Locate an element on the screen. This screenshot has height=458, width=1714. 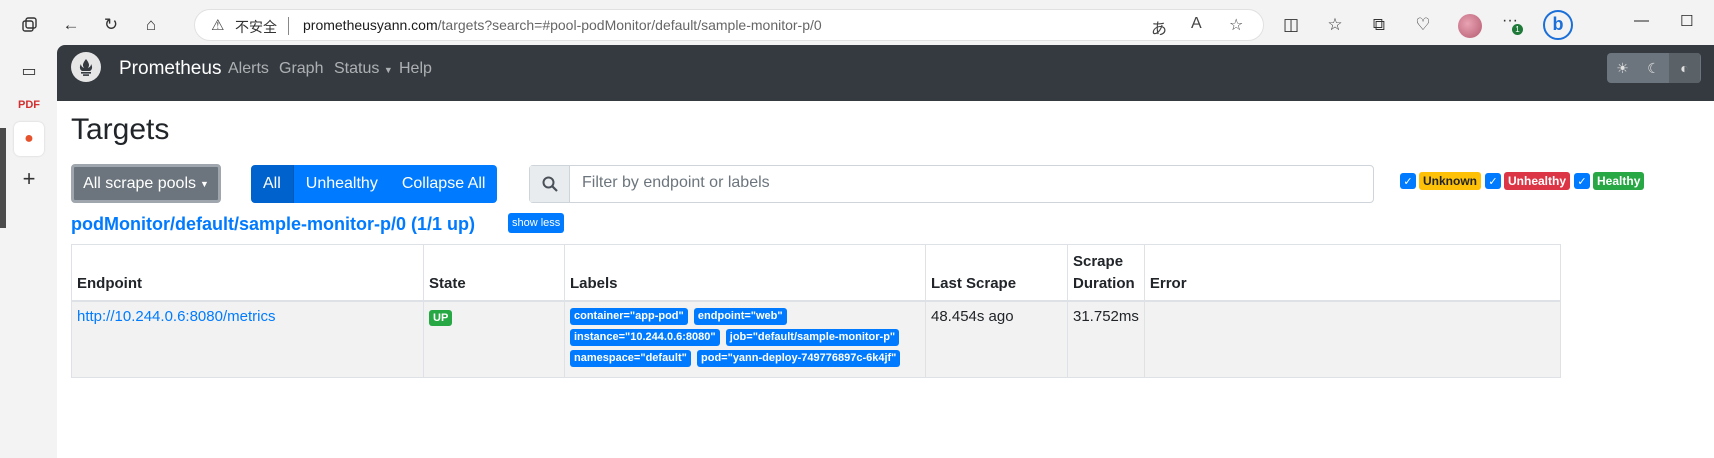
search-icon is located at coordinates (550, 184).